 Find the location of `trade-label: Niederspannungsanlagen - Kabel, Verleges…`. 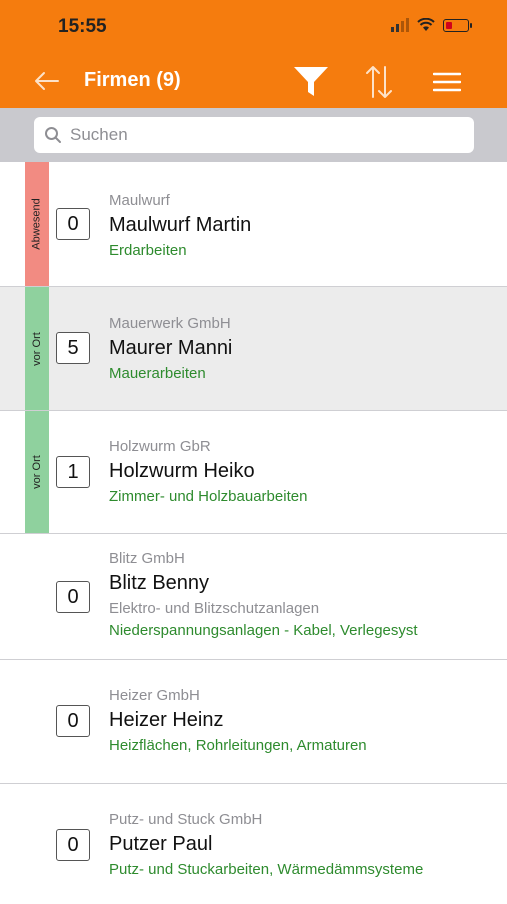

trade-label: Niederspannungsanlagen - Kabel, Verleges… is located at coordinates (263, 630).